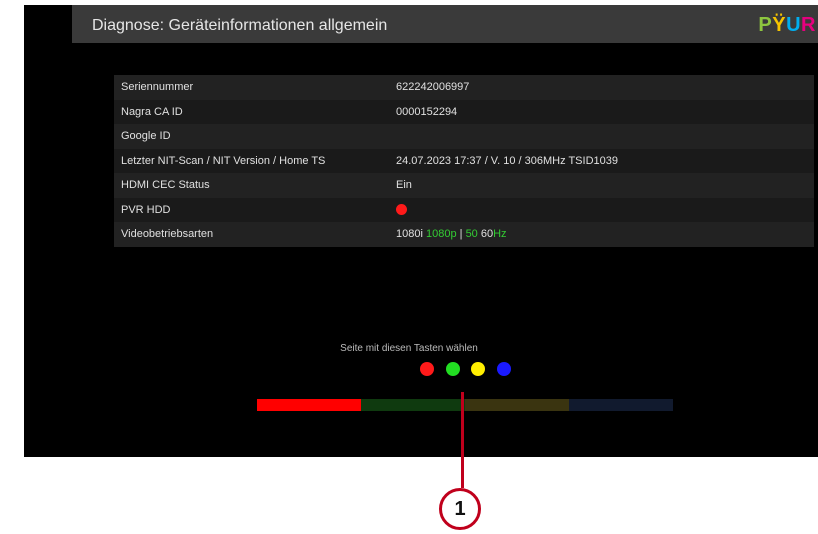  Describe the element at coordinates (794, 25) in the screenshot. I see `logo-letter: U` at that location.